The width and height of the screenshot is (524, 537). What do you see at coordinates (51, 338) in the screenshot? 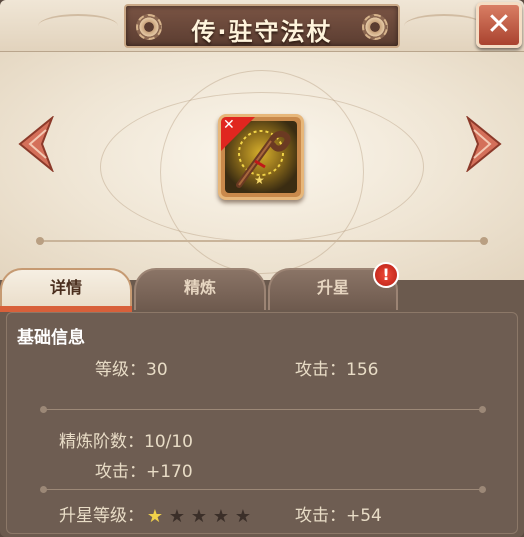
I see `section-title: 基础信息` at bounding box center [51, 338].